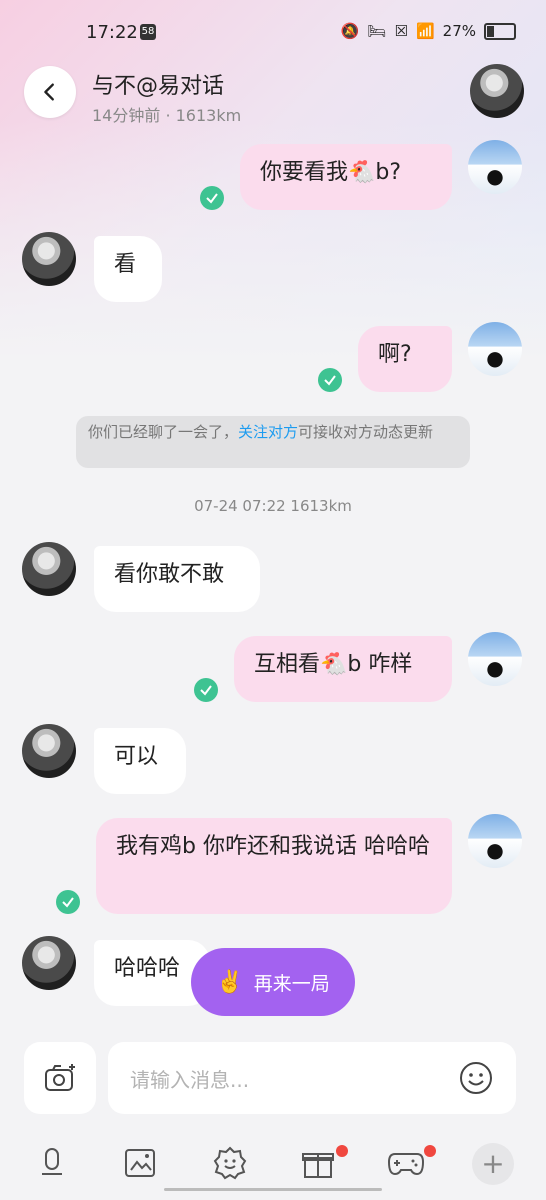  Describe the element at coordinates (430, 1151) in the screenshot. I see `game-notification-dot` at that location.